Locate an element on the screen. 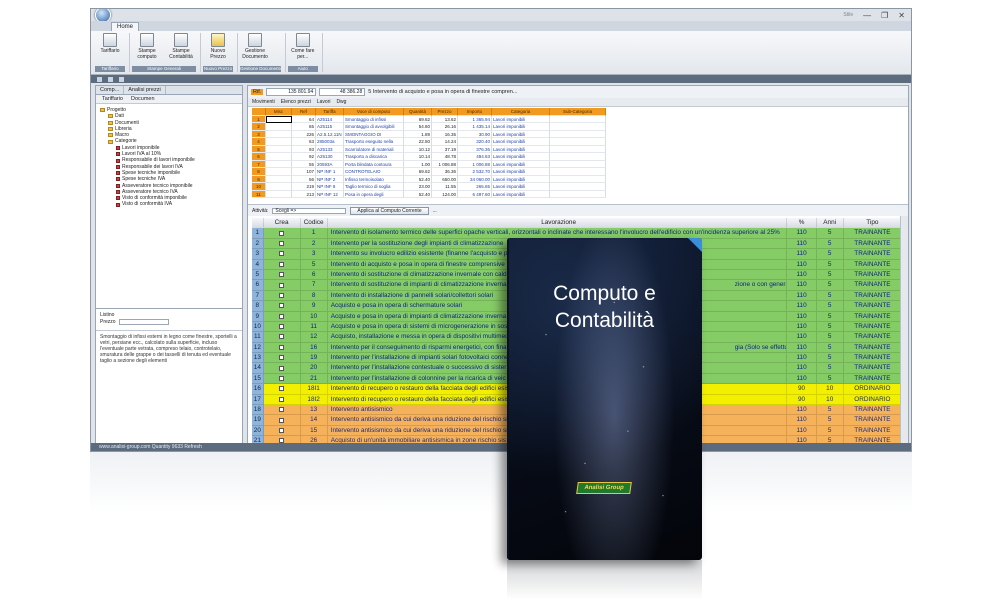 The width and height of the screenshot is (1000, 600). total-field-1: 135 801.94 is located at coordinates (291, 92).